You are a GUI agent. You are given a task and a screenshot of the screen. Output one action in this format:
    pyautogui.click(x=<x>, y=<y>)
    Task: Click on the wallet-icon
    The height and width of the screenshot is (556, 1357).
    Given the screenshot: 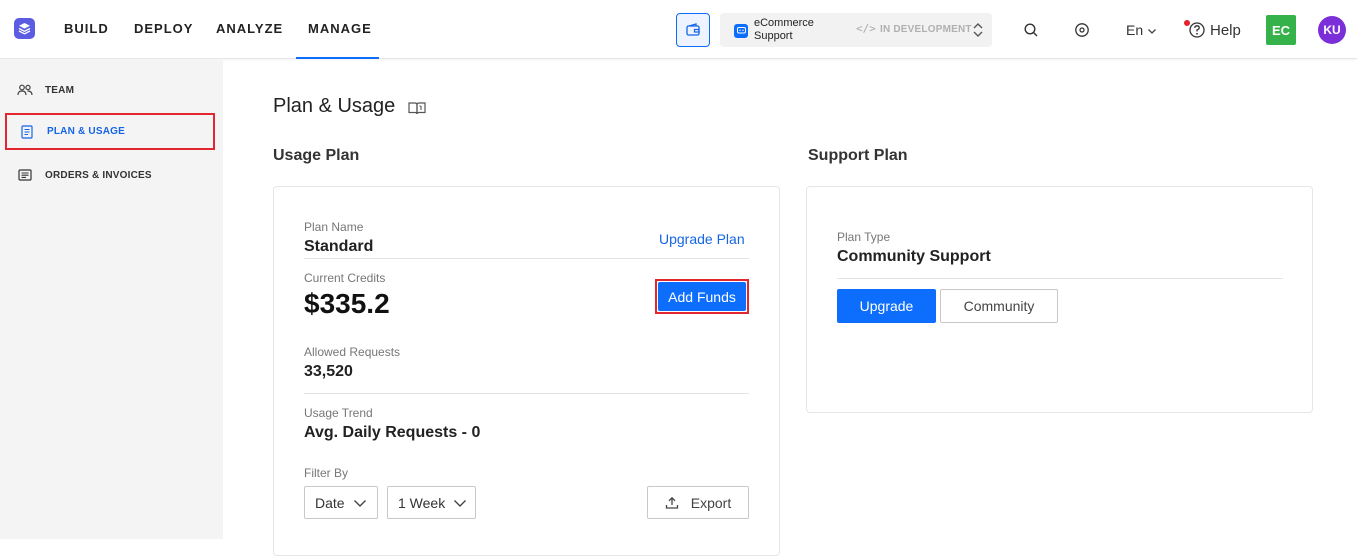 What is the action you would take?
    pyautogui.click(x=693, y=29)
    